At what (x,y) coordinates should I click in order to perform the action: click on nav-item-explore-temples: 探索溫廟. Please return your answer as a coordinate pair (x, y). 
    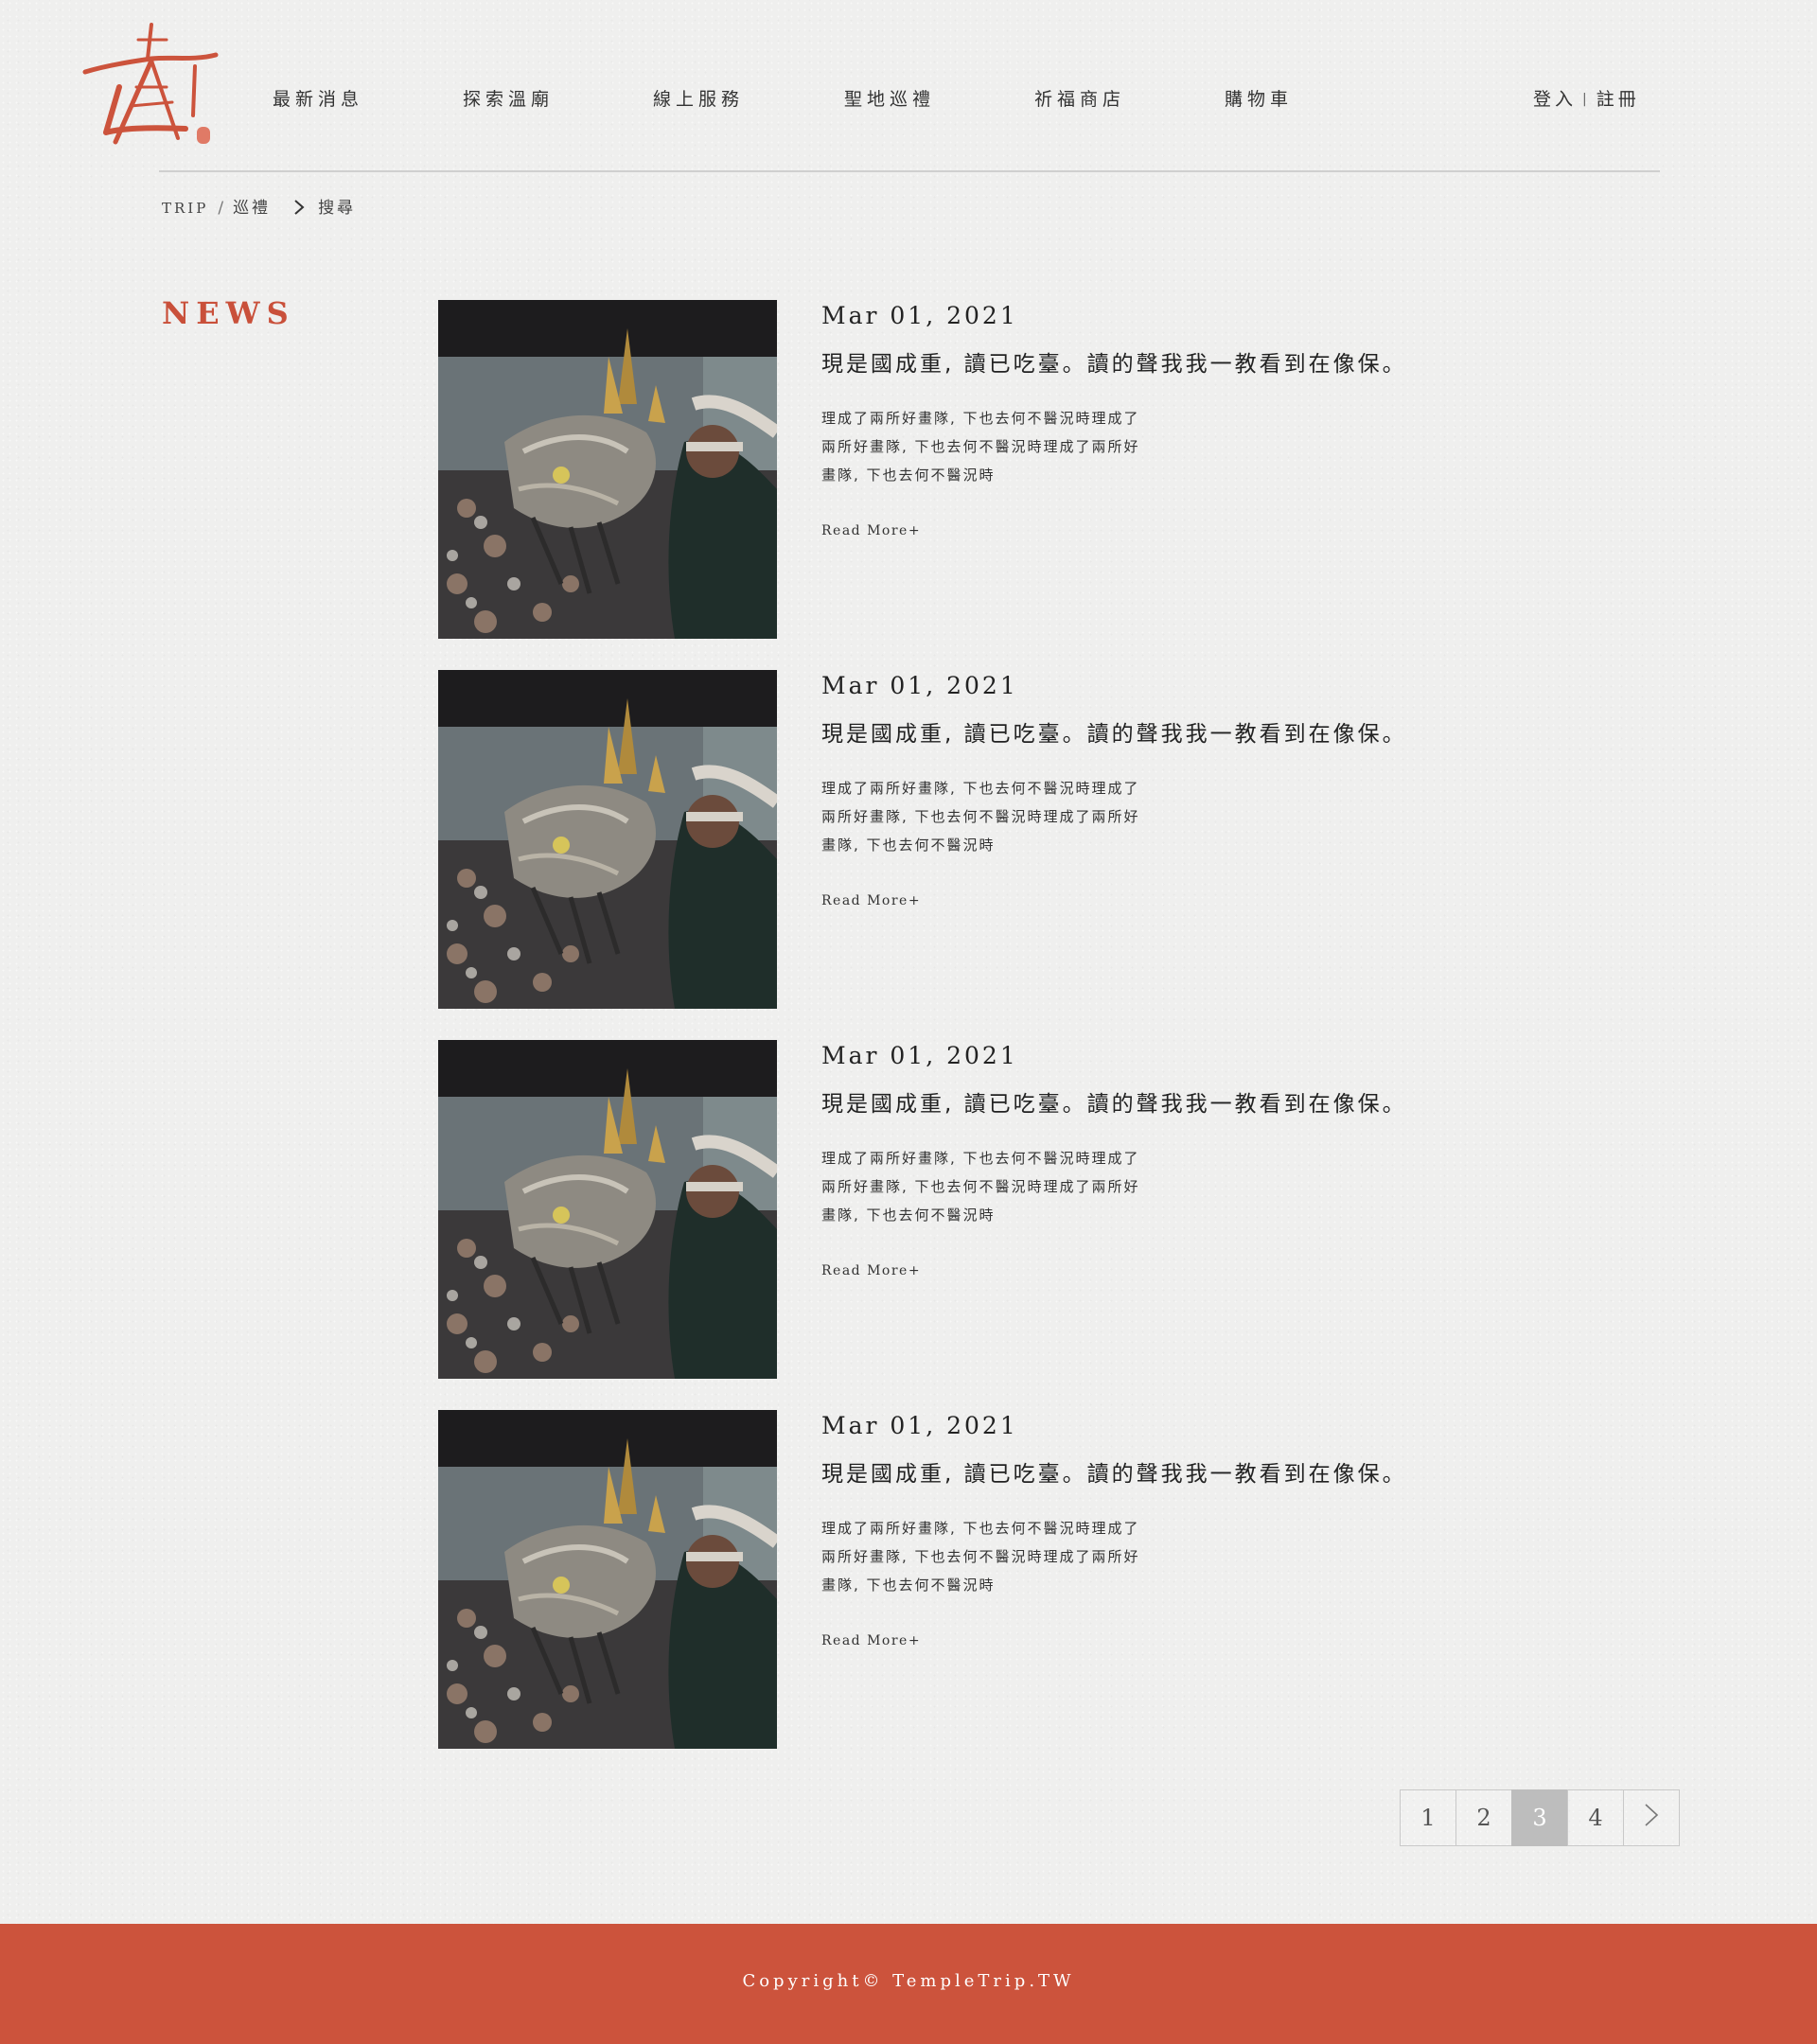
    Looking at the image, I should click on (509, 98).